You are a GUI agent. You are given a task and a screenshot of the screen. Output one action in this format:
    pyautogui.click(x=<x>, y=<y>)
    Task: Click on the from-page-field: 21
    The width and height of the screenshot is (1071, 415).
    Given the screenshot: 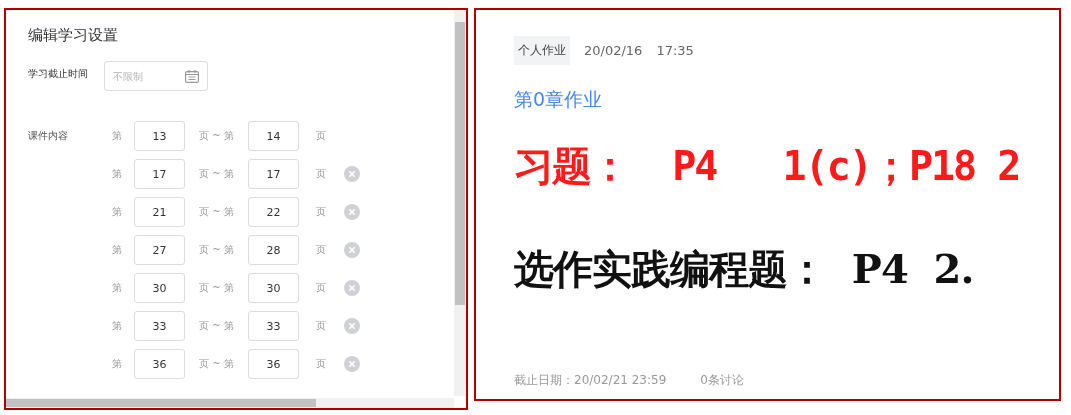 What is the action you would take?
    pyautogui.click(x=159, y=212)
    